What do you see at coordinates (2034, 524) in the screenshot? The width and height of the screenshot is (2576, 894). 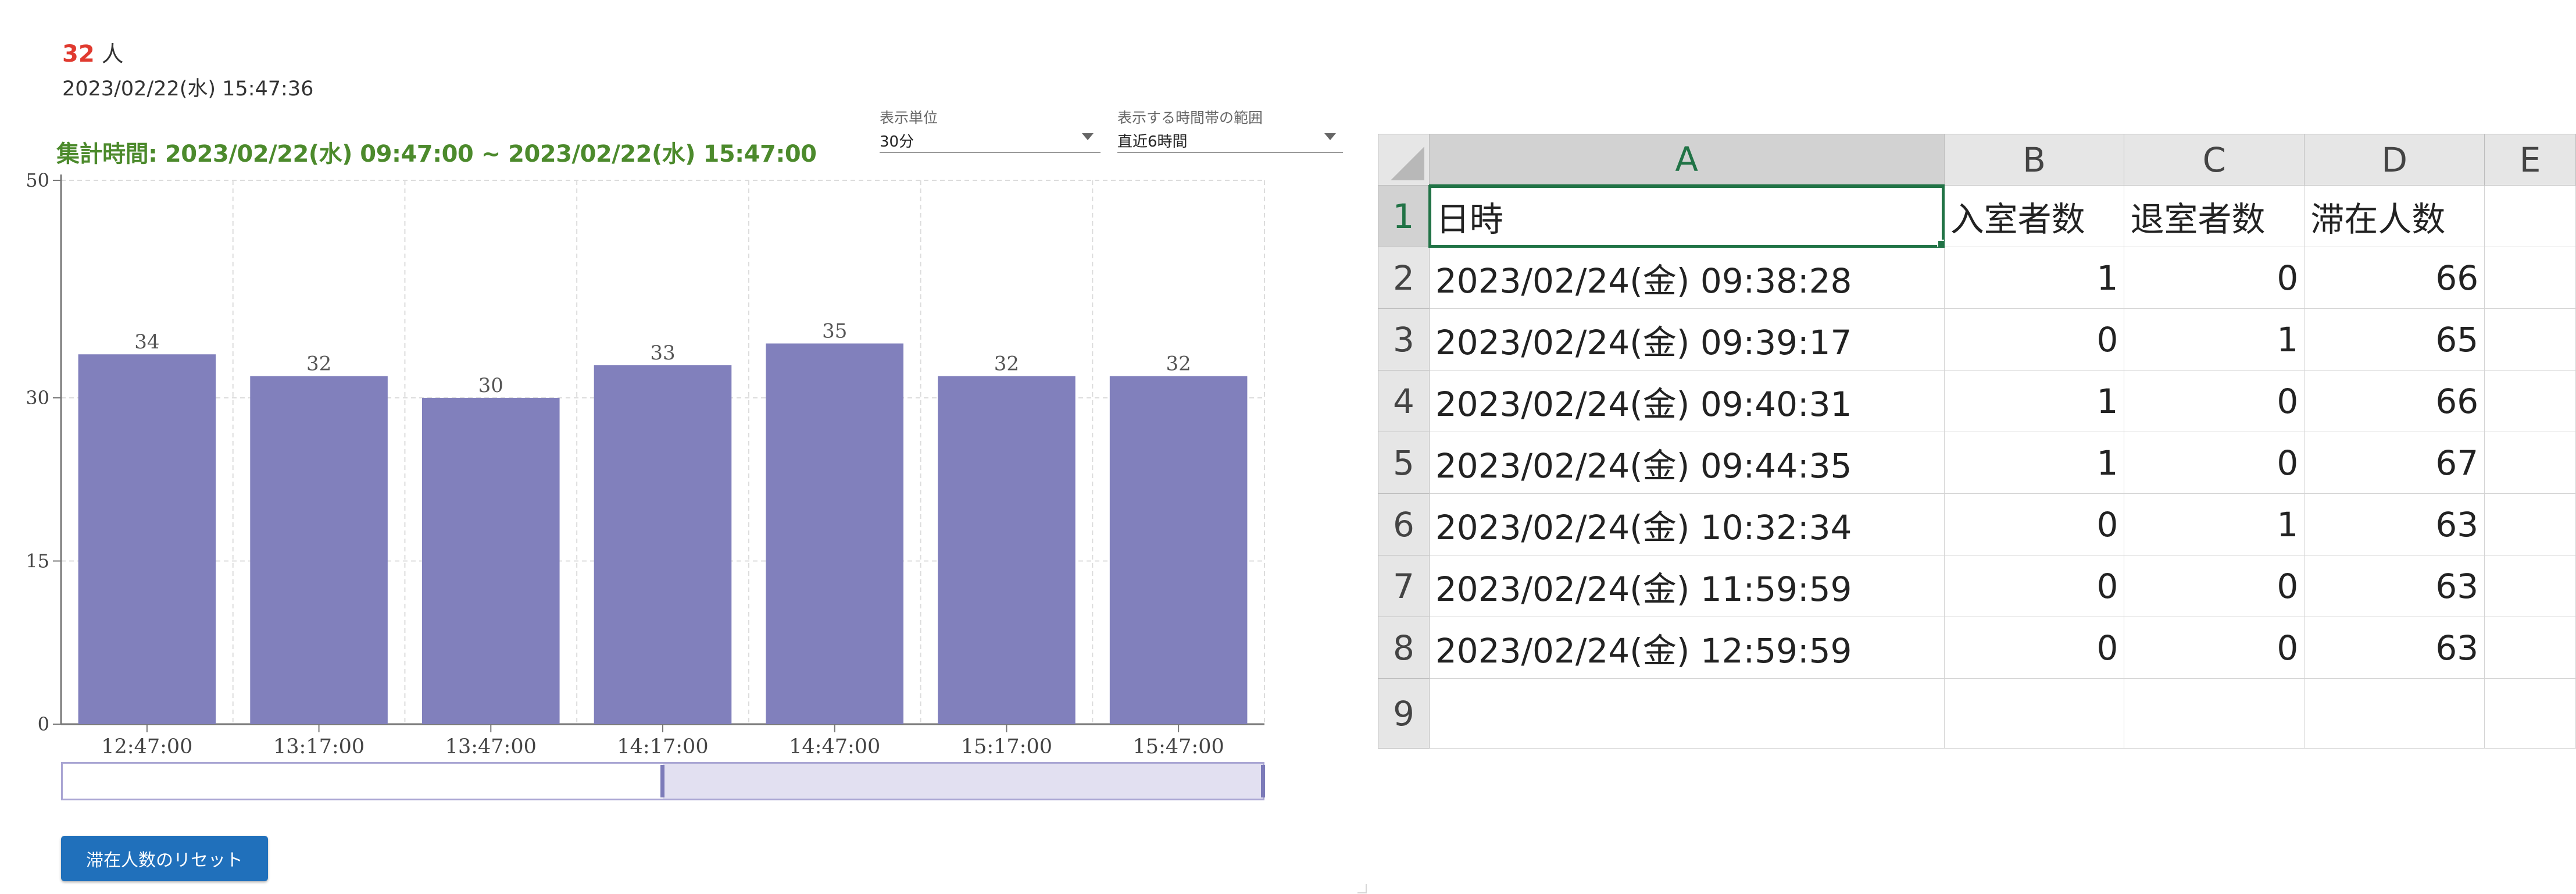 I see `cell-b6: 0` at bounding box center [2034, 524].